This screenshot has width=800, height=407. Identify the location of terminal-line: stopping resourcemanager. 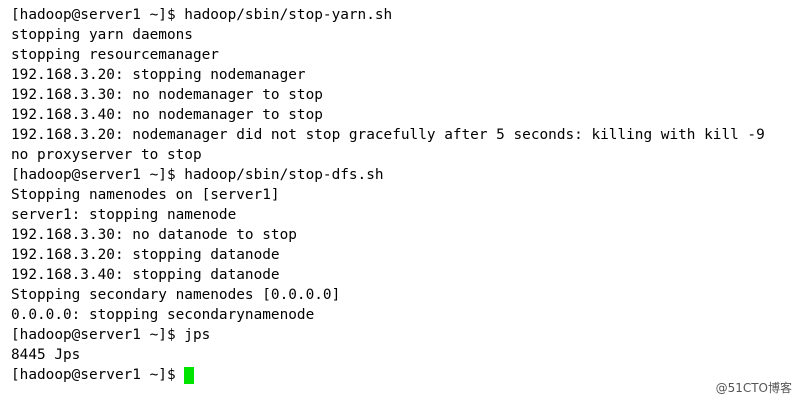
(115, 55).